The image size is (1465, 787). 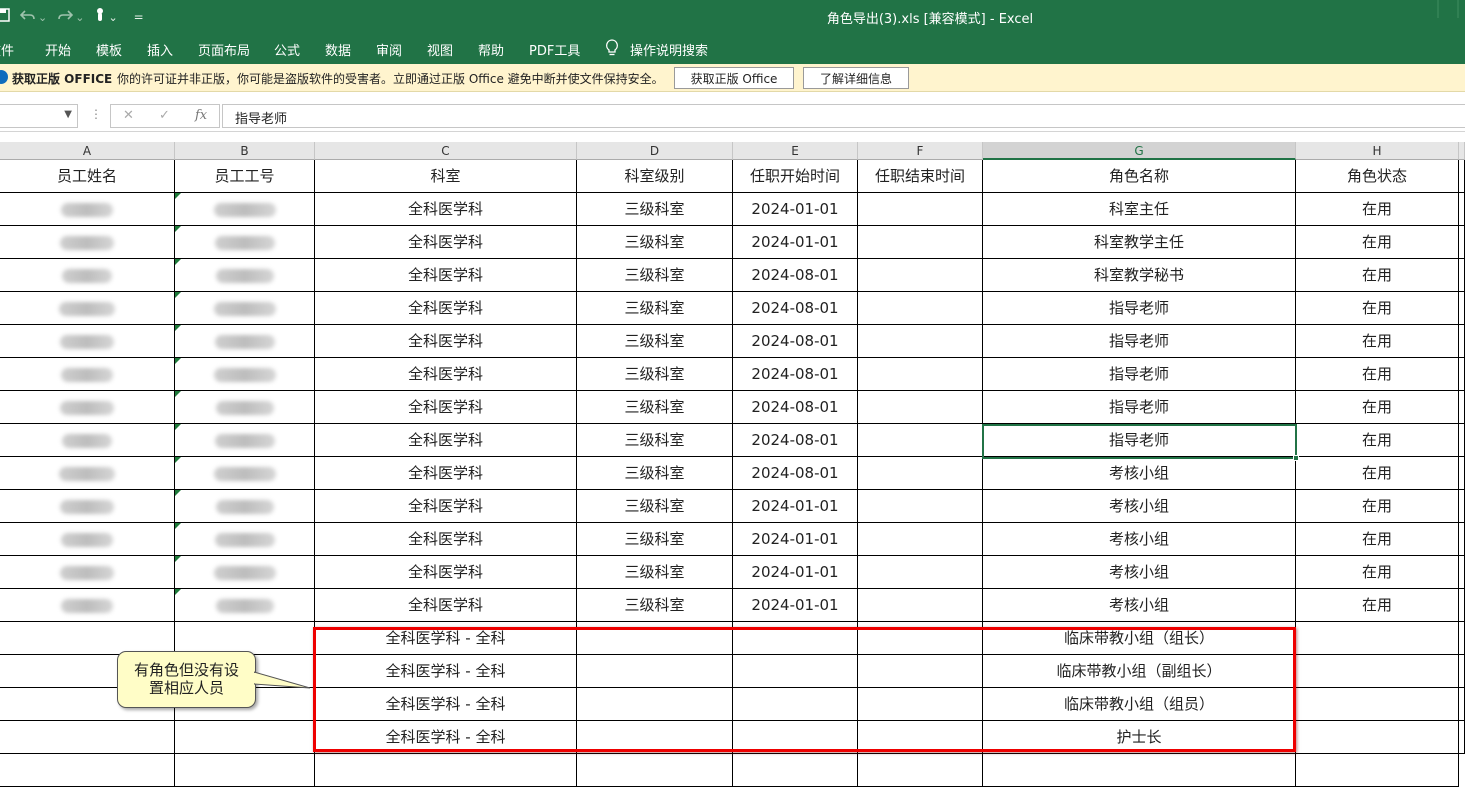 What do you see at coordinates (446, 176) in the screenshot?
I see `header-cell: 科室` at bounding box center [446, 176].